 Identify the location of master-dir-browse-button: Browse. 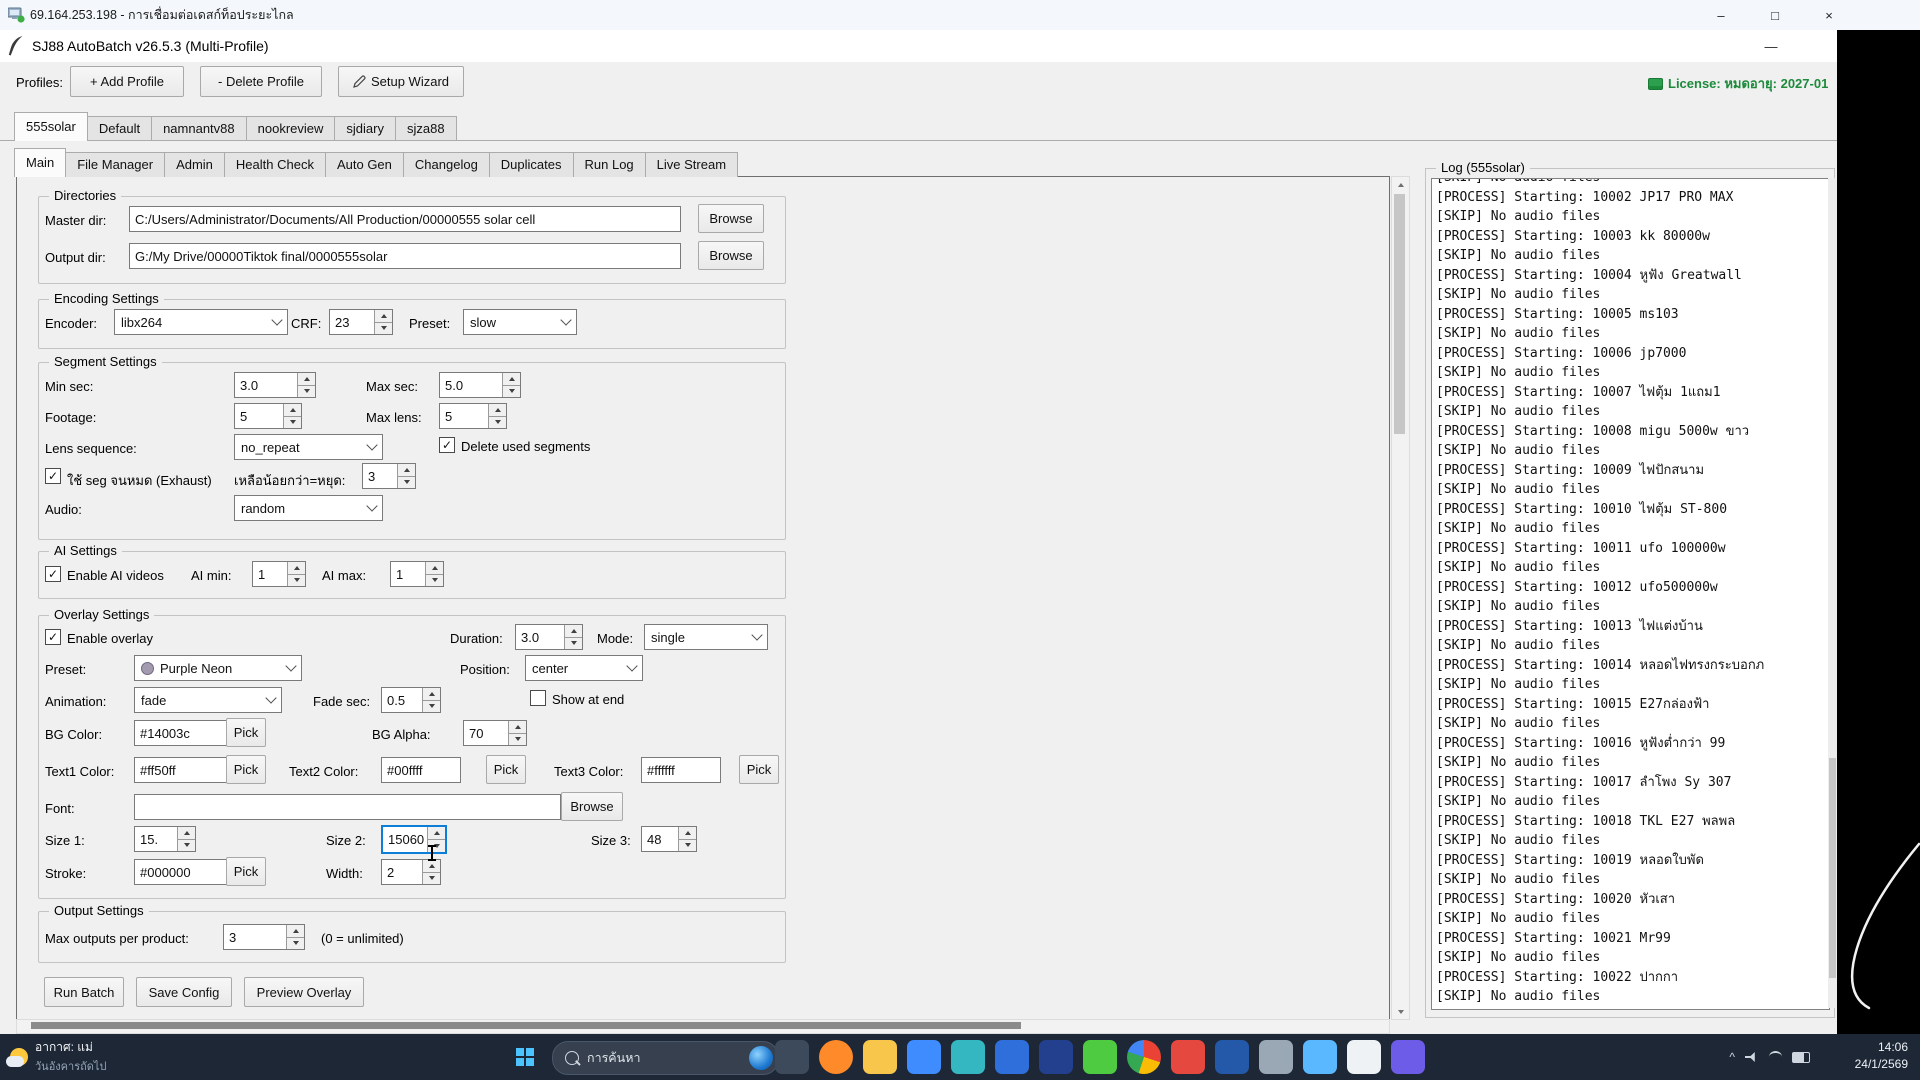
(731, 218).